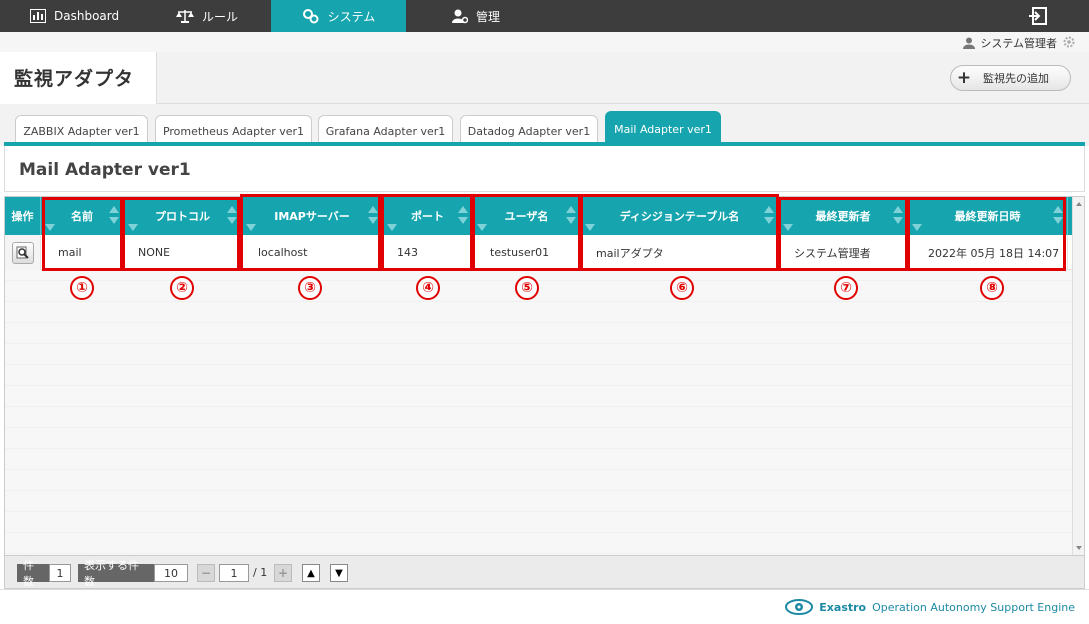 This screenshot has width=1089, height=624. I want to click on top-navigation: Dashboard ルール システム 管理, so click(544, 16).